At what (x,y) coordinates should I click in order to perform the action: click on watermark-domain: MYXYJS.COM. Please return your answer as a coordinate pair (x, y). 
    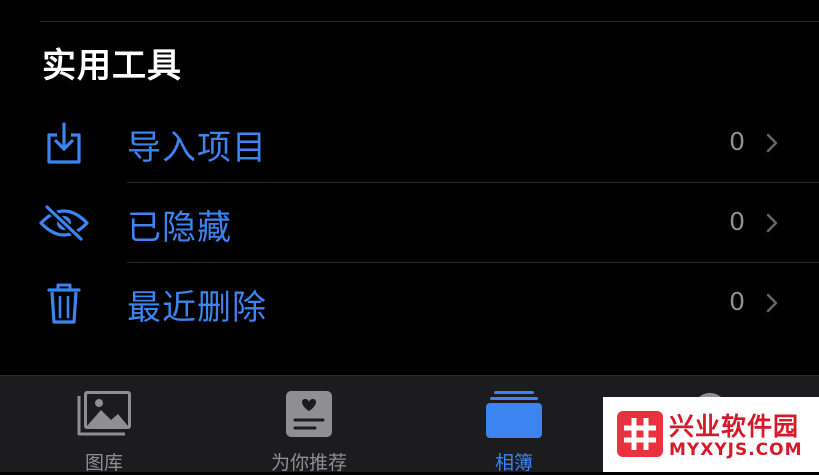
    Looking at the image, I should click on (736, 450).